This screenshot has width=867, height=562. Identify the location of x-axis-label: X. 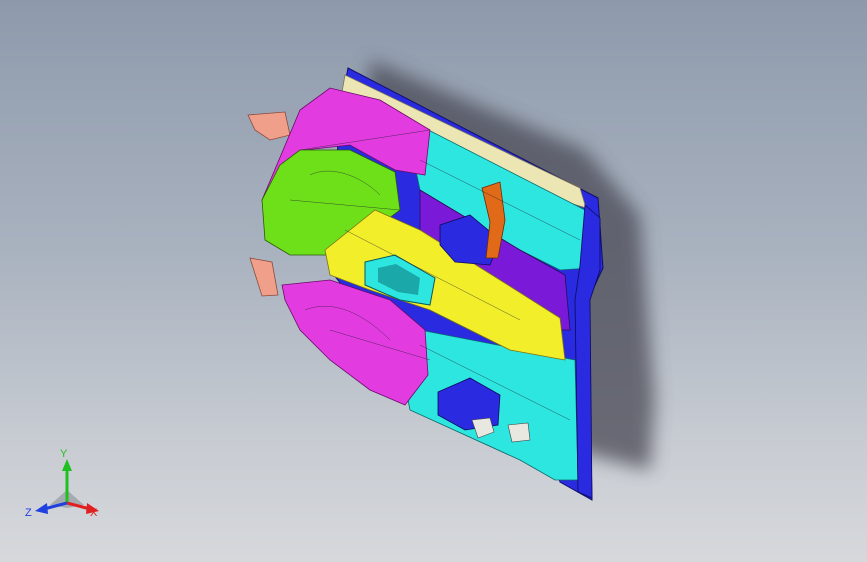
(94, 513).